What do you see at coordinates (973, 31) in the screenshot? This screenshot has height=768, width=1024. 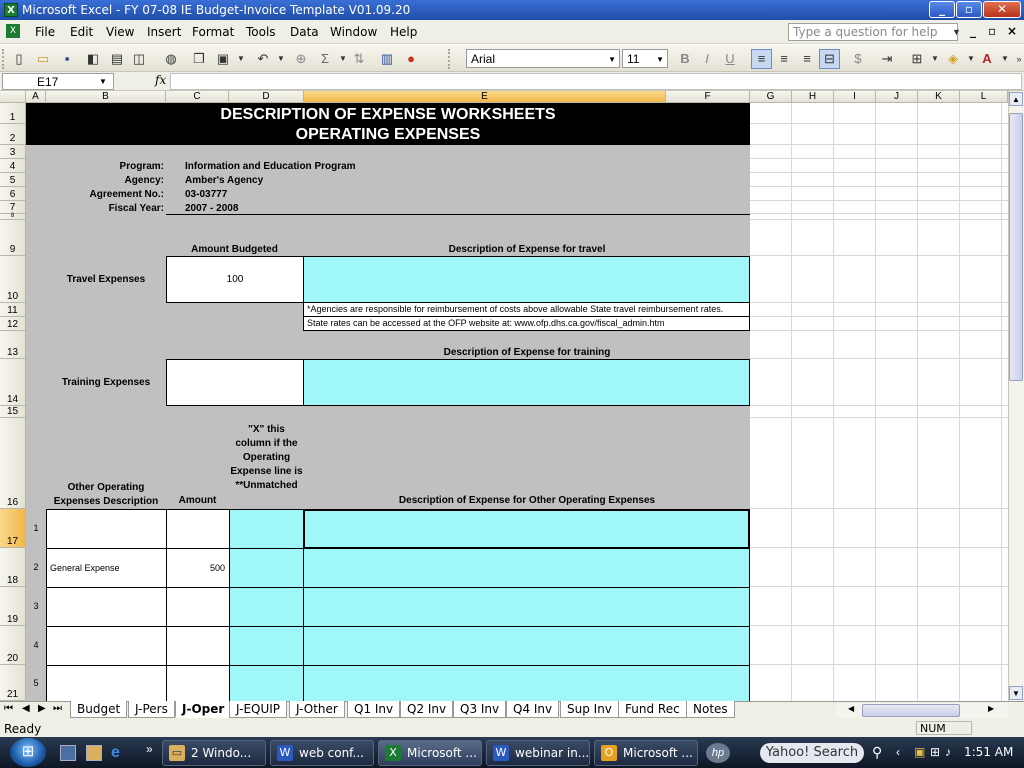 I see `workbook-minimize-button: _` at bounding box center [973, 31].